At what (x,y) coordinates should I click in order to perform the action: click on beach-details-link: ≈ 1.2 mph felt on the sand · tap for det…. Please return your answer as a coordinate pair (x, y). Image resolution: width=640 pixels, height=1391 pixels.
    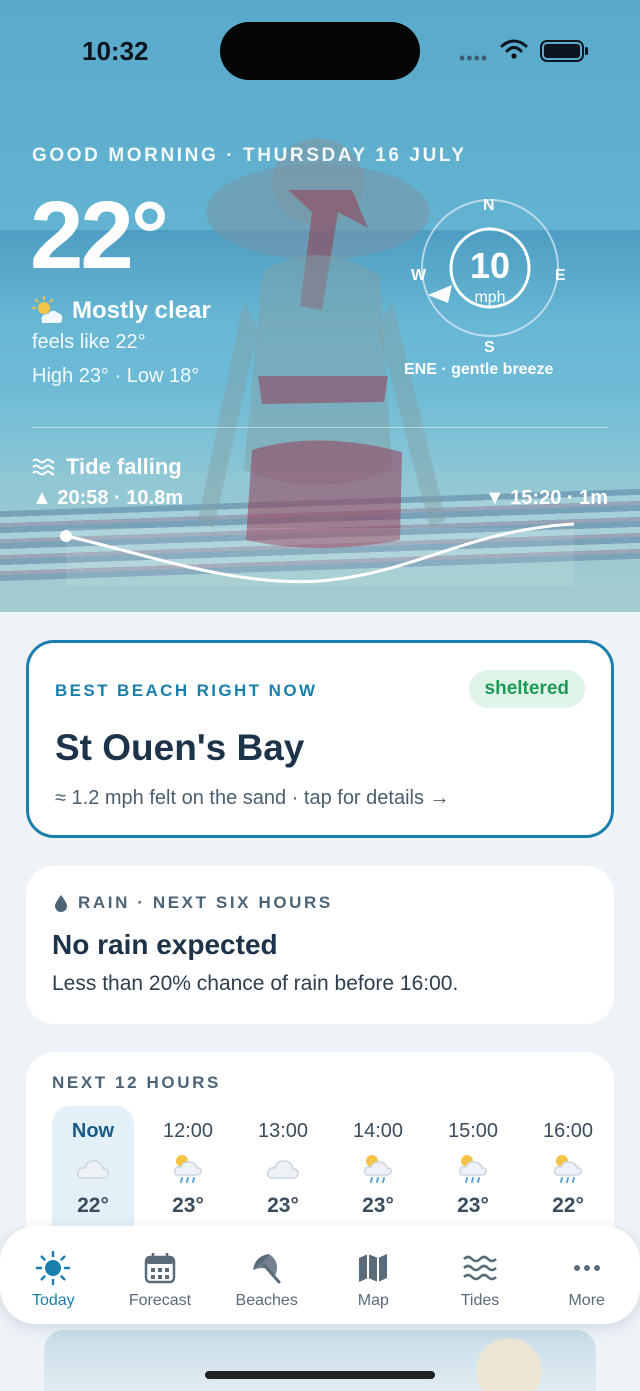
    Looking at the image, I should click on (252, 798).